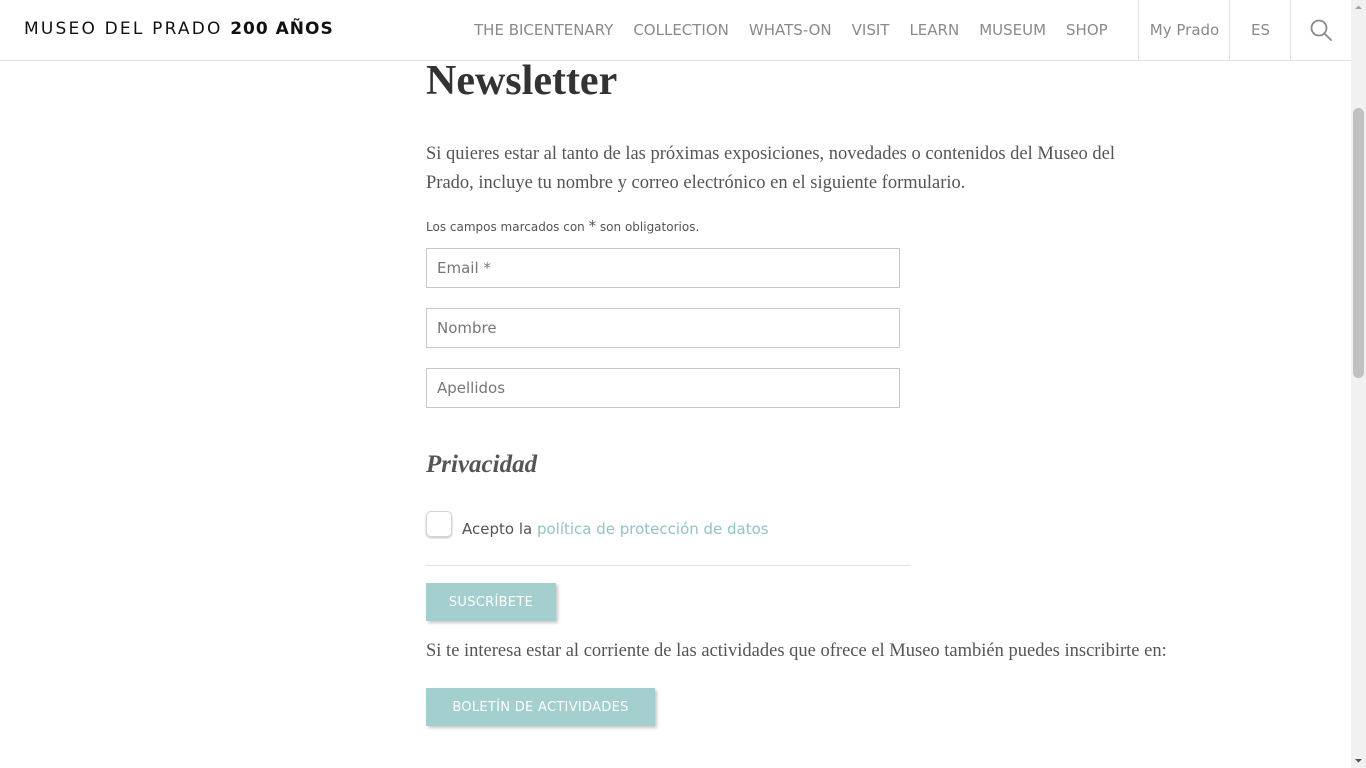 Image resolution: width=1366 pixels, height=768 pixels. I want to click on search-button, so click(1320, 30).